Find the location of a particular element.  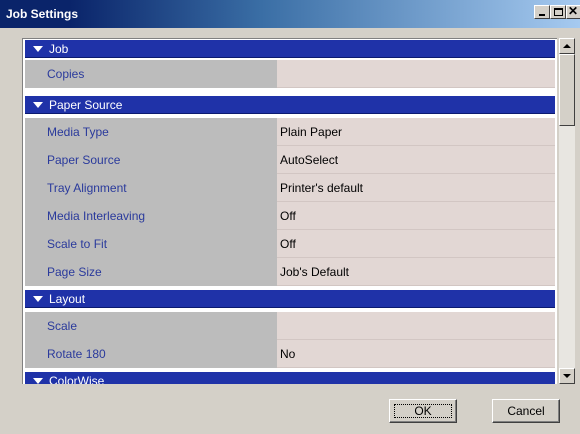

setting-value: Job's Default is located at coordinates (416, 272).